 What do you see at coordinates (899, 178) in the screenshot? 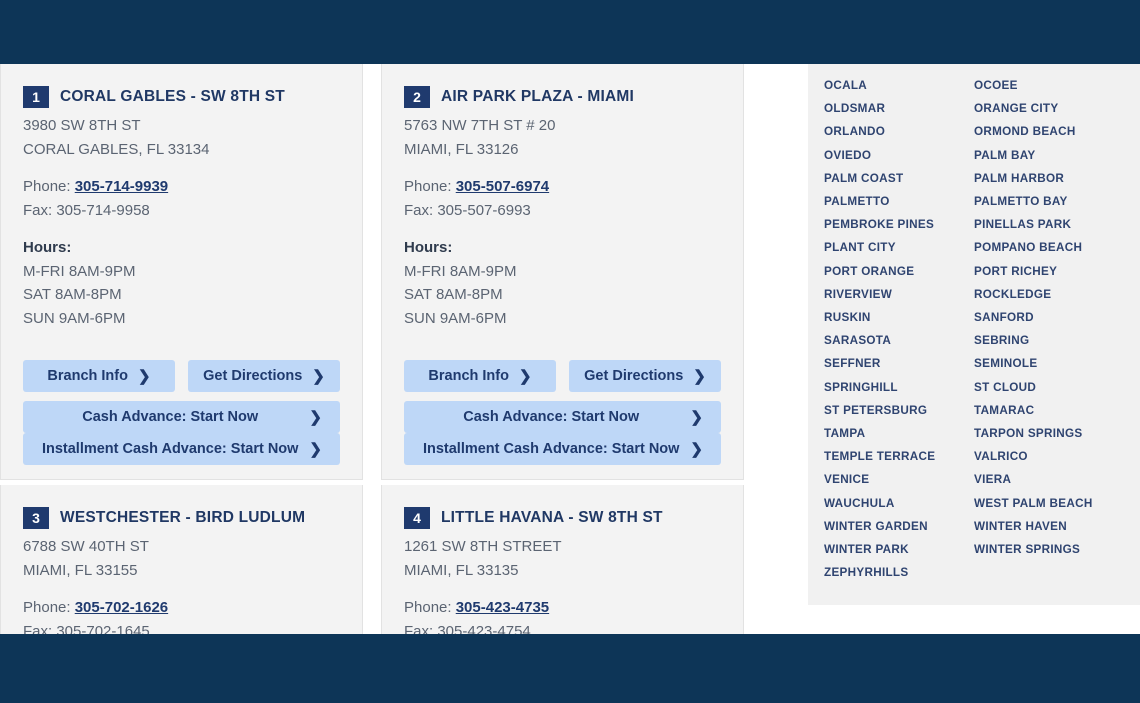
I see `city-link: PALM COAST` at bounding box center [899, 178].